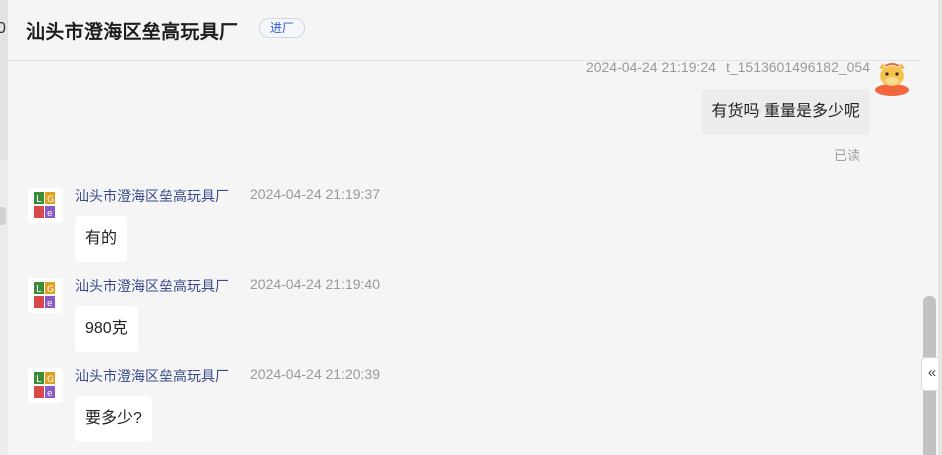 The image size is (942, 455). I want to click on read-status: 已读, so click(846, 155).